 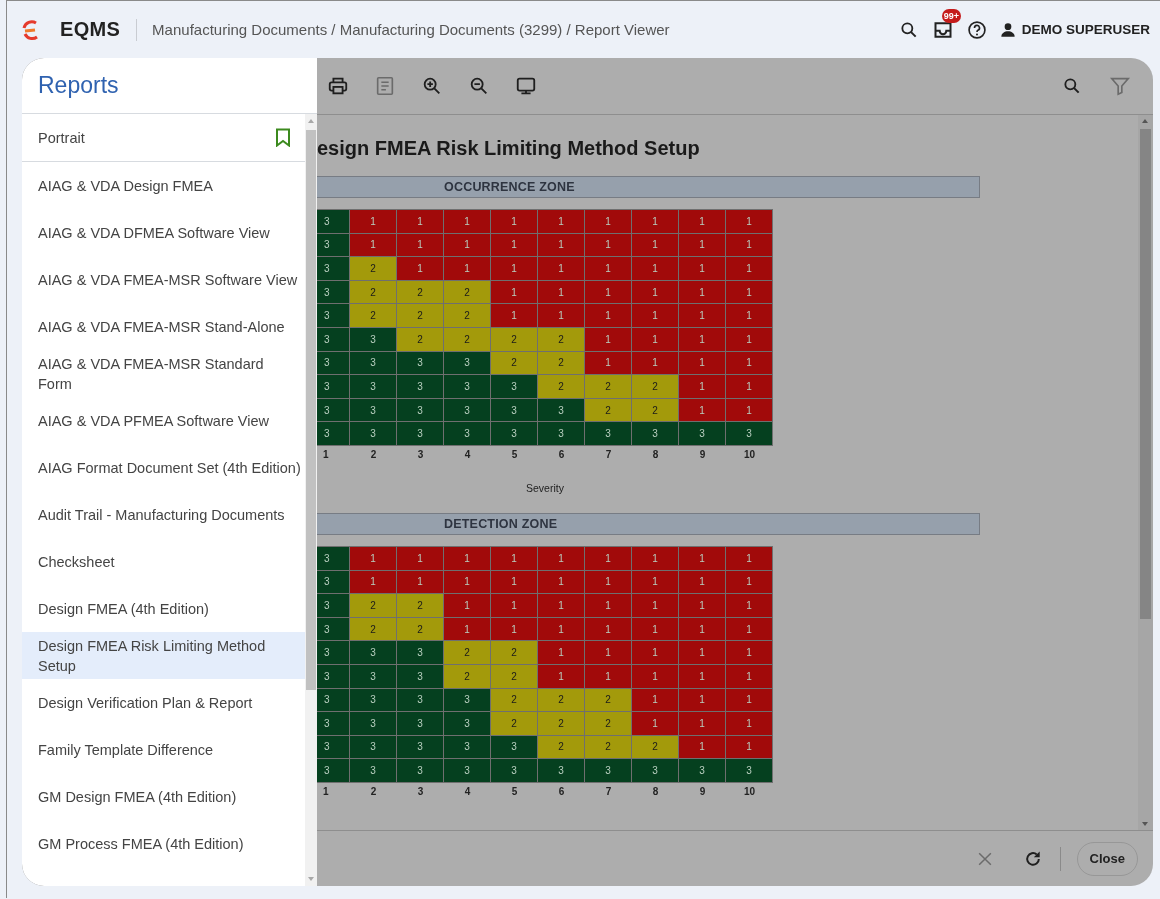 What do you see at coordinates (163, 420) in the screenshot?
I see `report-list-item: AIAG & VDA PFMEA Software View` at bounding box center [163, 420].